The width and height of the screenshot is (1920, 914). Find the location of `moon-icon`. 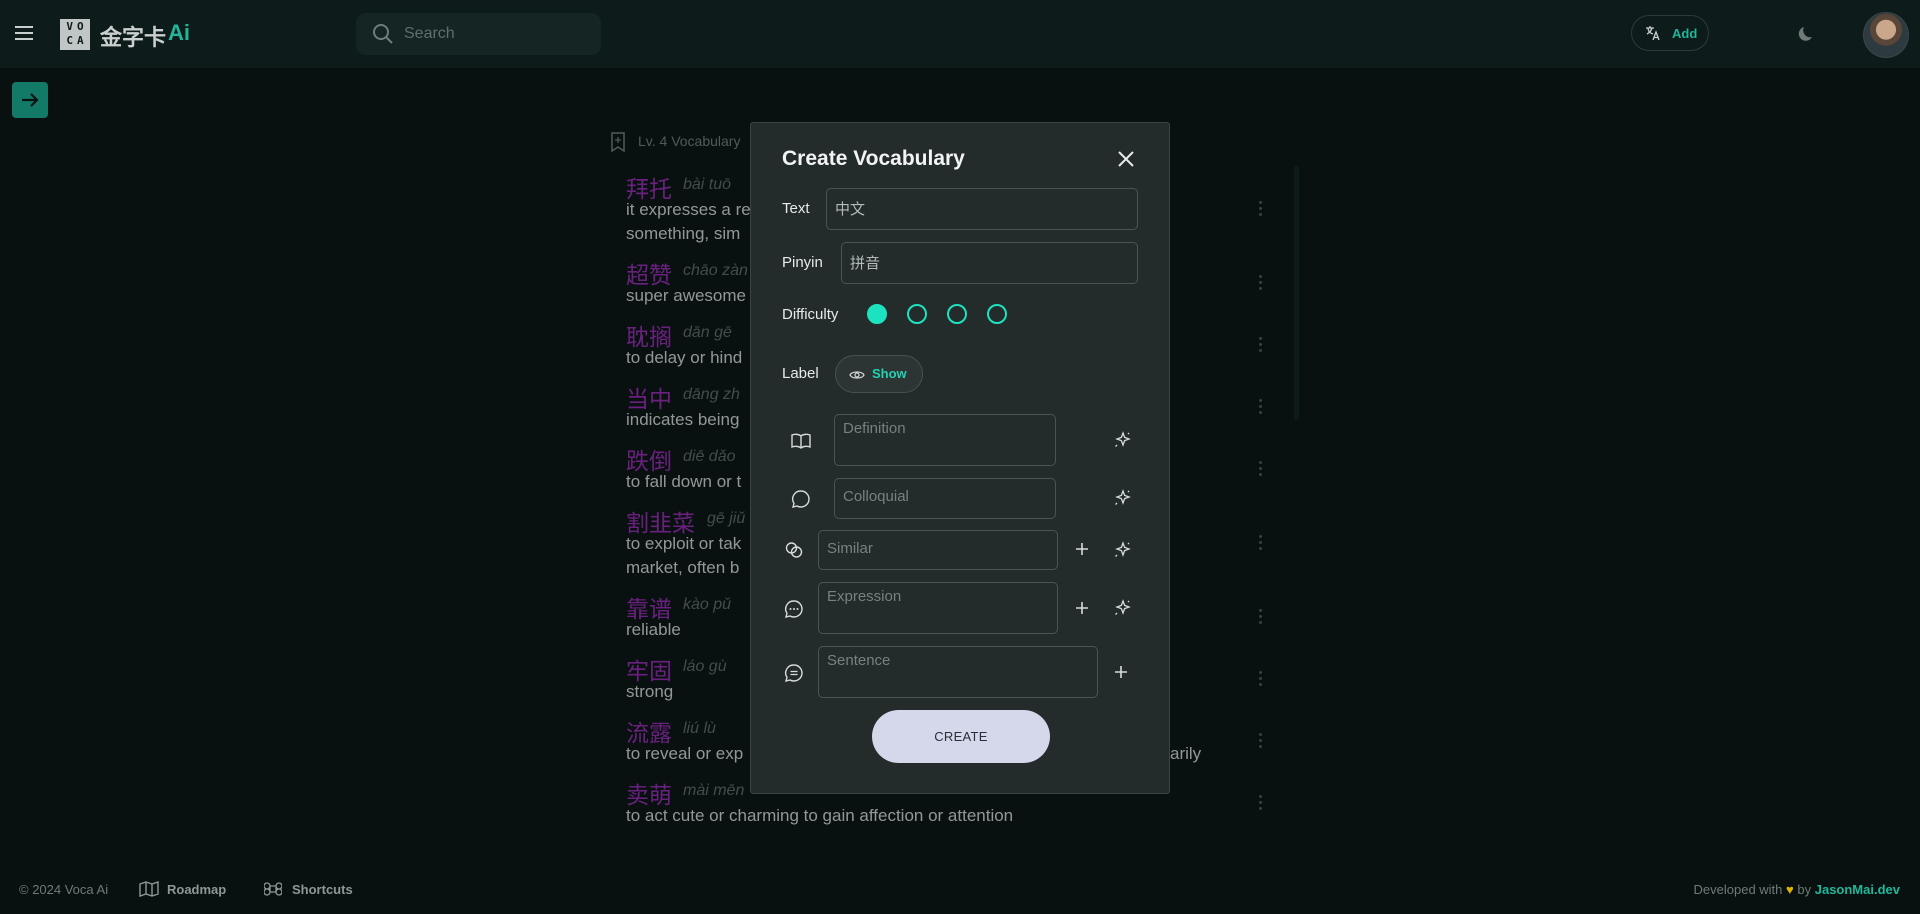

moon-icon is located at coordinates (1807, 36).